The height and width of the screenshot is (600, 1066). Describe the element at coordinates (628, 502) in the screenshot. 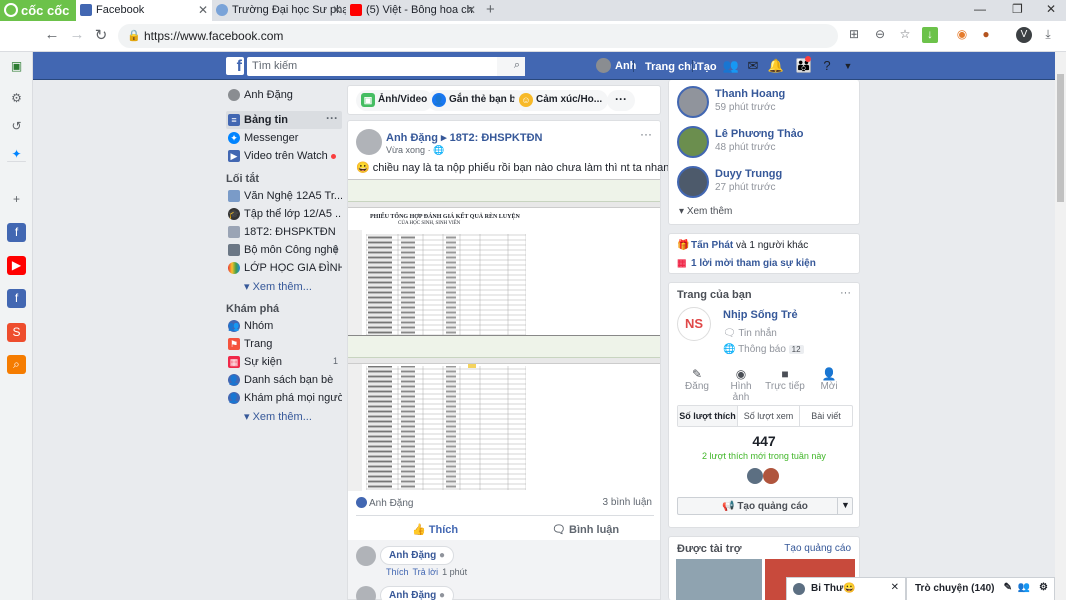

I see `comments-count-link: 3 bình luận` at that location.